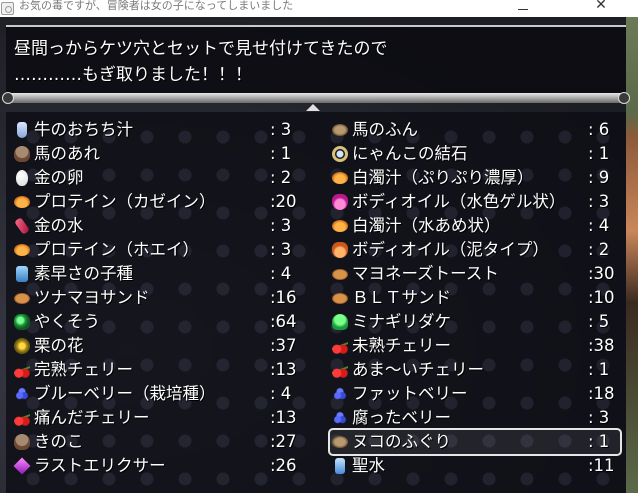 The height and width of the screenshot is (493, 638). Describe the element at coordinates (410, 153) in the screenshot. I see `item-name: にゃんこの結石` at that location.